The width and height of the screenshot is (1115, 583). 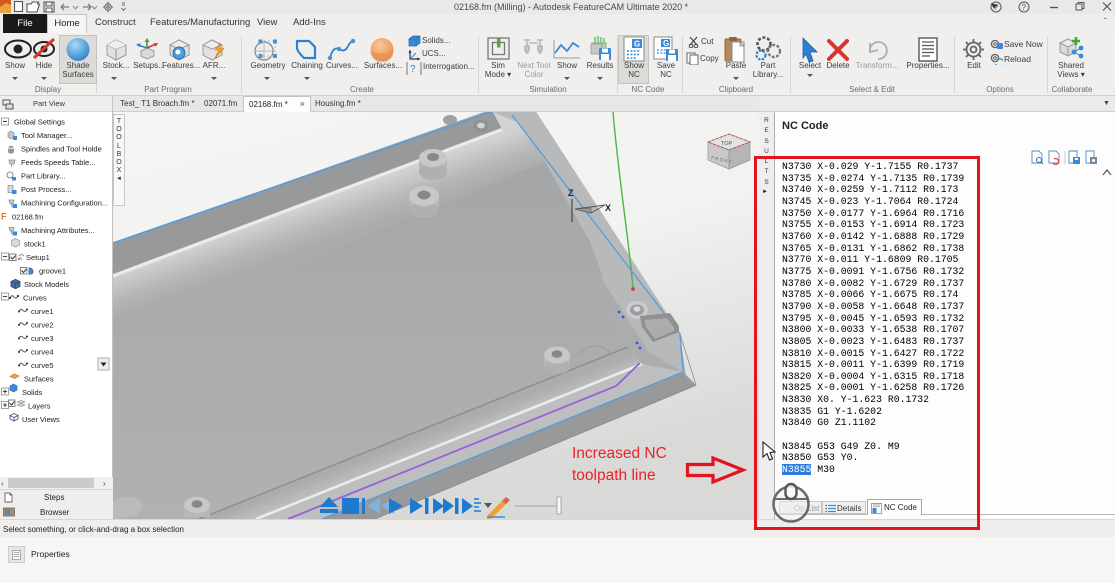 What do you see at coordinates (35, 244) in the screenshot?
I see `svg-text: stock1` at bounding box center [35, 244].